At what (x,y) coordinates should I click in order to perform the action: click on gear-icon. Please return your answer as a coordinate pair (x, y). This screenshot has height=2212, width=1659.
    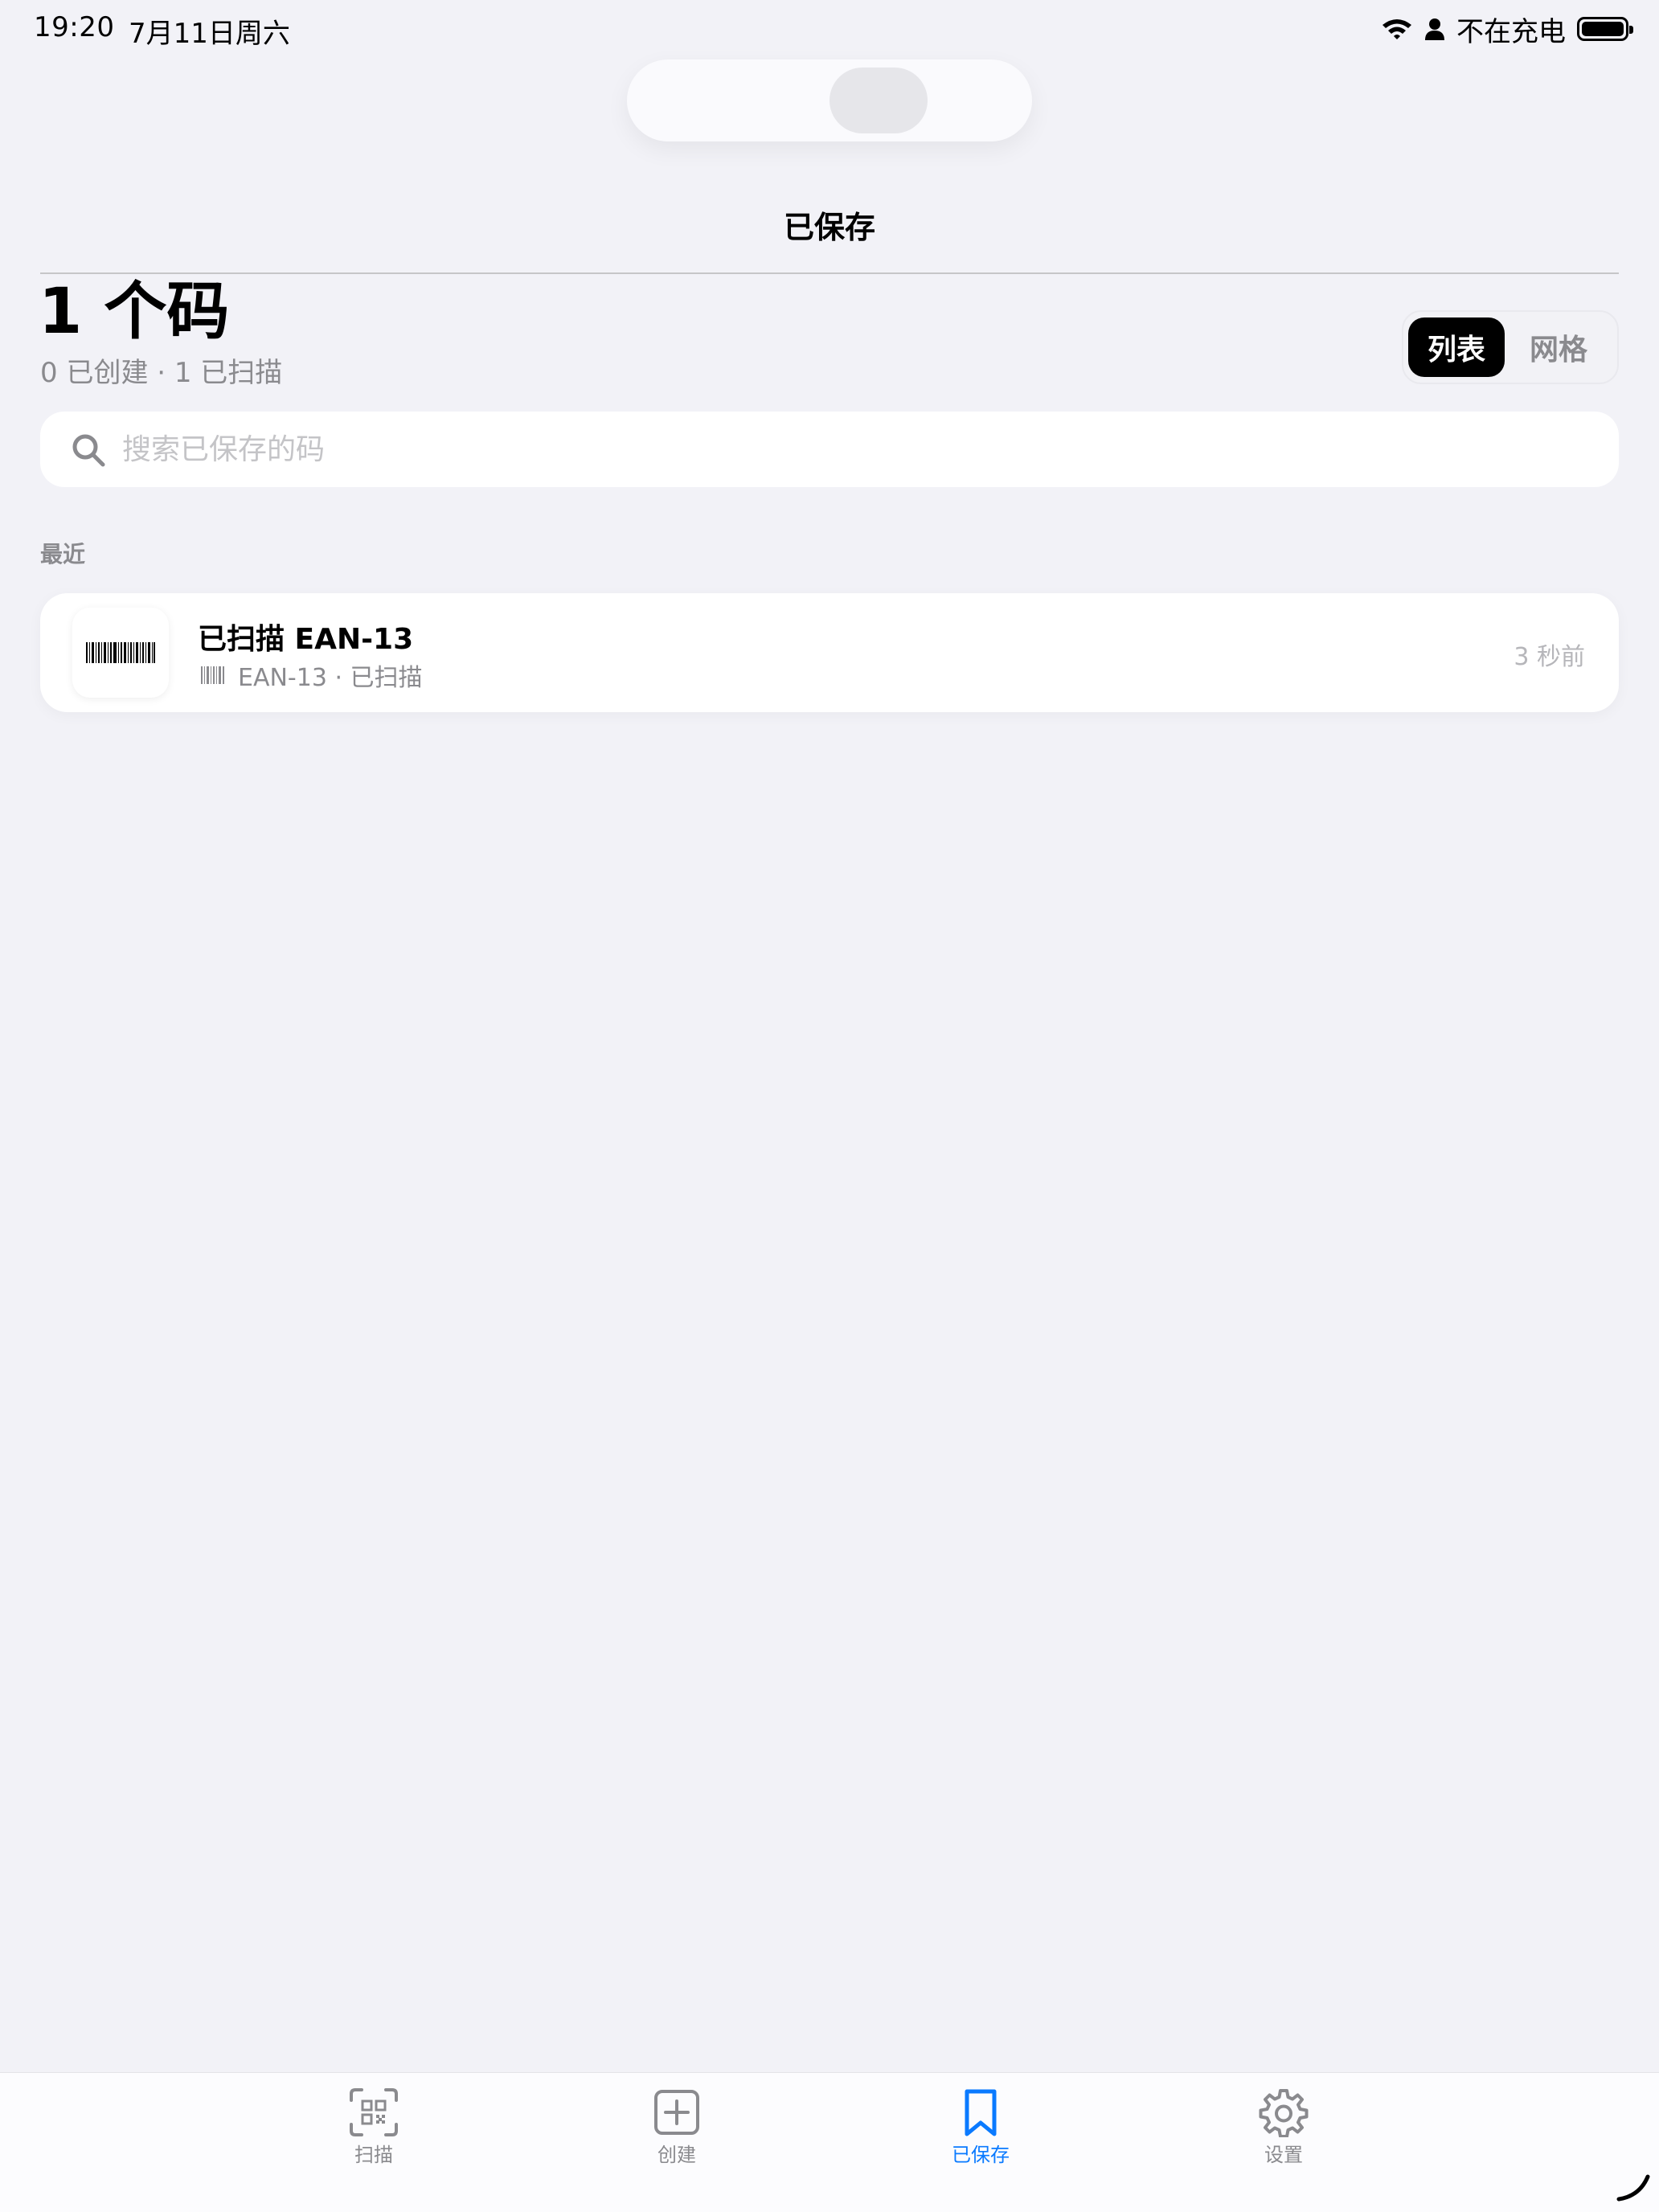
    Looking at the image, I should click on (1284, 2113).